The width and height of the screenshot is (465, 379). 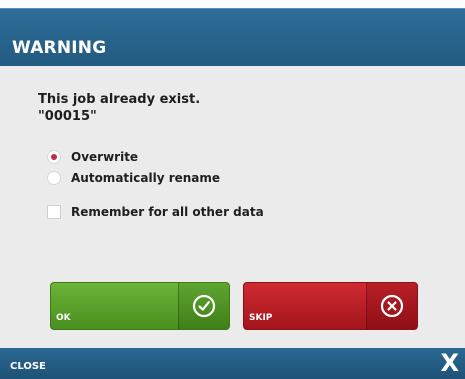 I want to click on radio-button-selected, so click(x=54, y=157).